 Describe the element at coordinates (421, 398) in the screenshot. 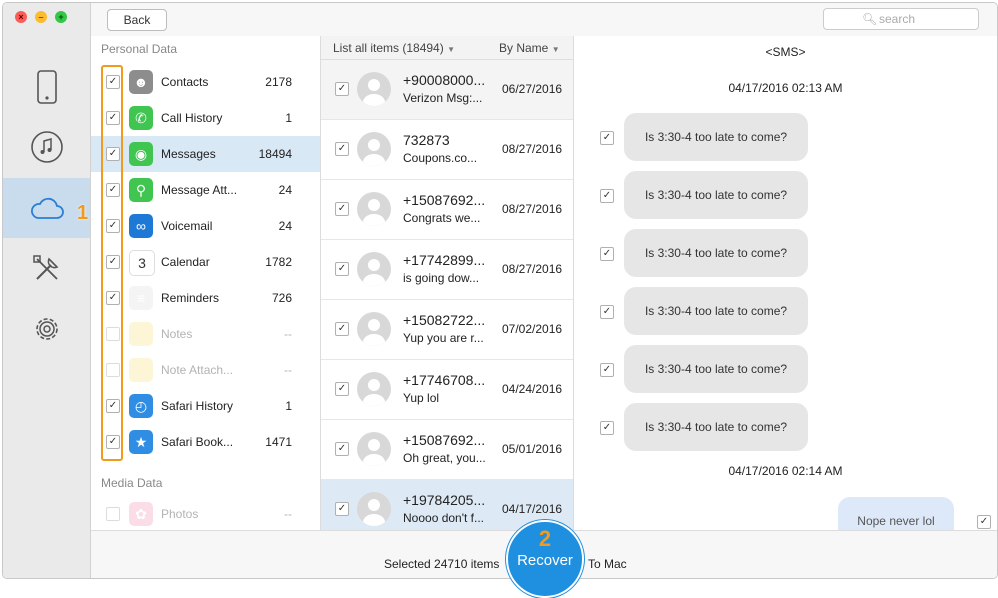

I see `message-preview: Yup lol` at that location.